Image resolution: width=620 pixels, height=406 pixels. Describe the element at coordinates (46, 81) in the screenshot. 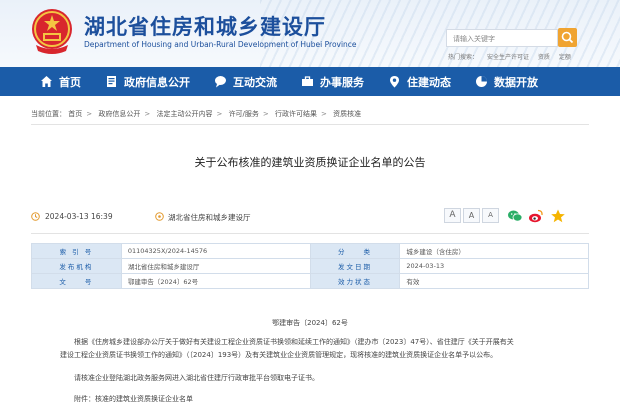

I see `home-icon` at that location.